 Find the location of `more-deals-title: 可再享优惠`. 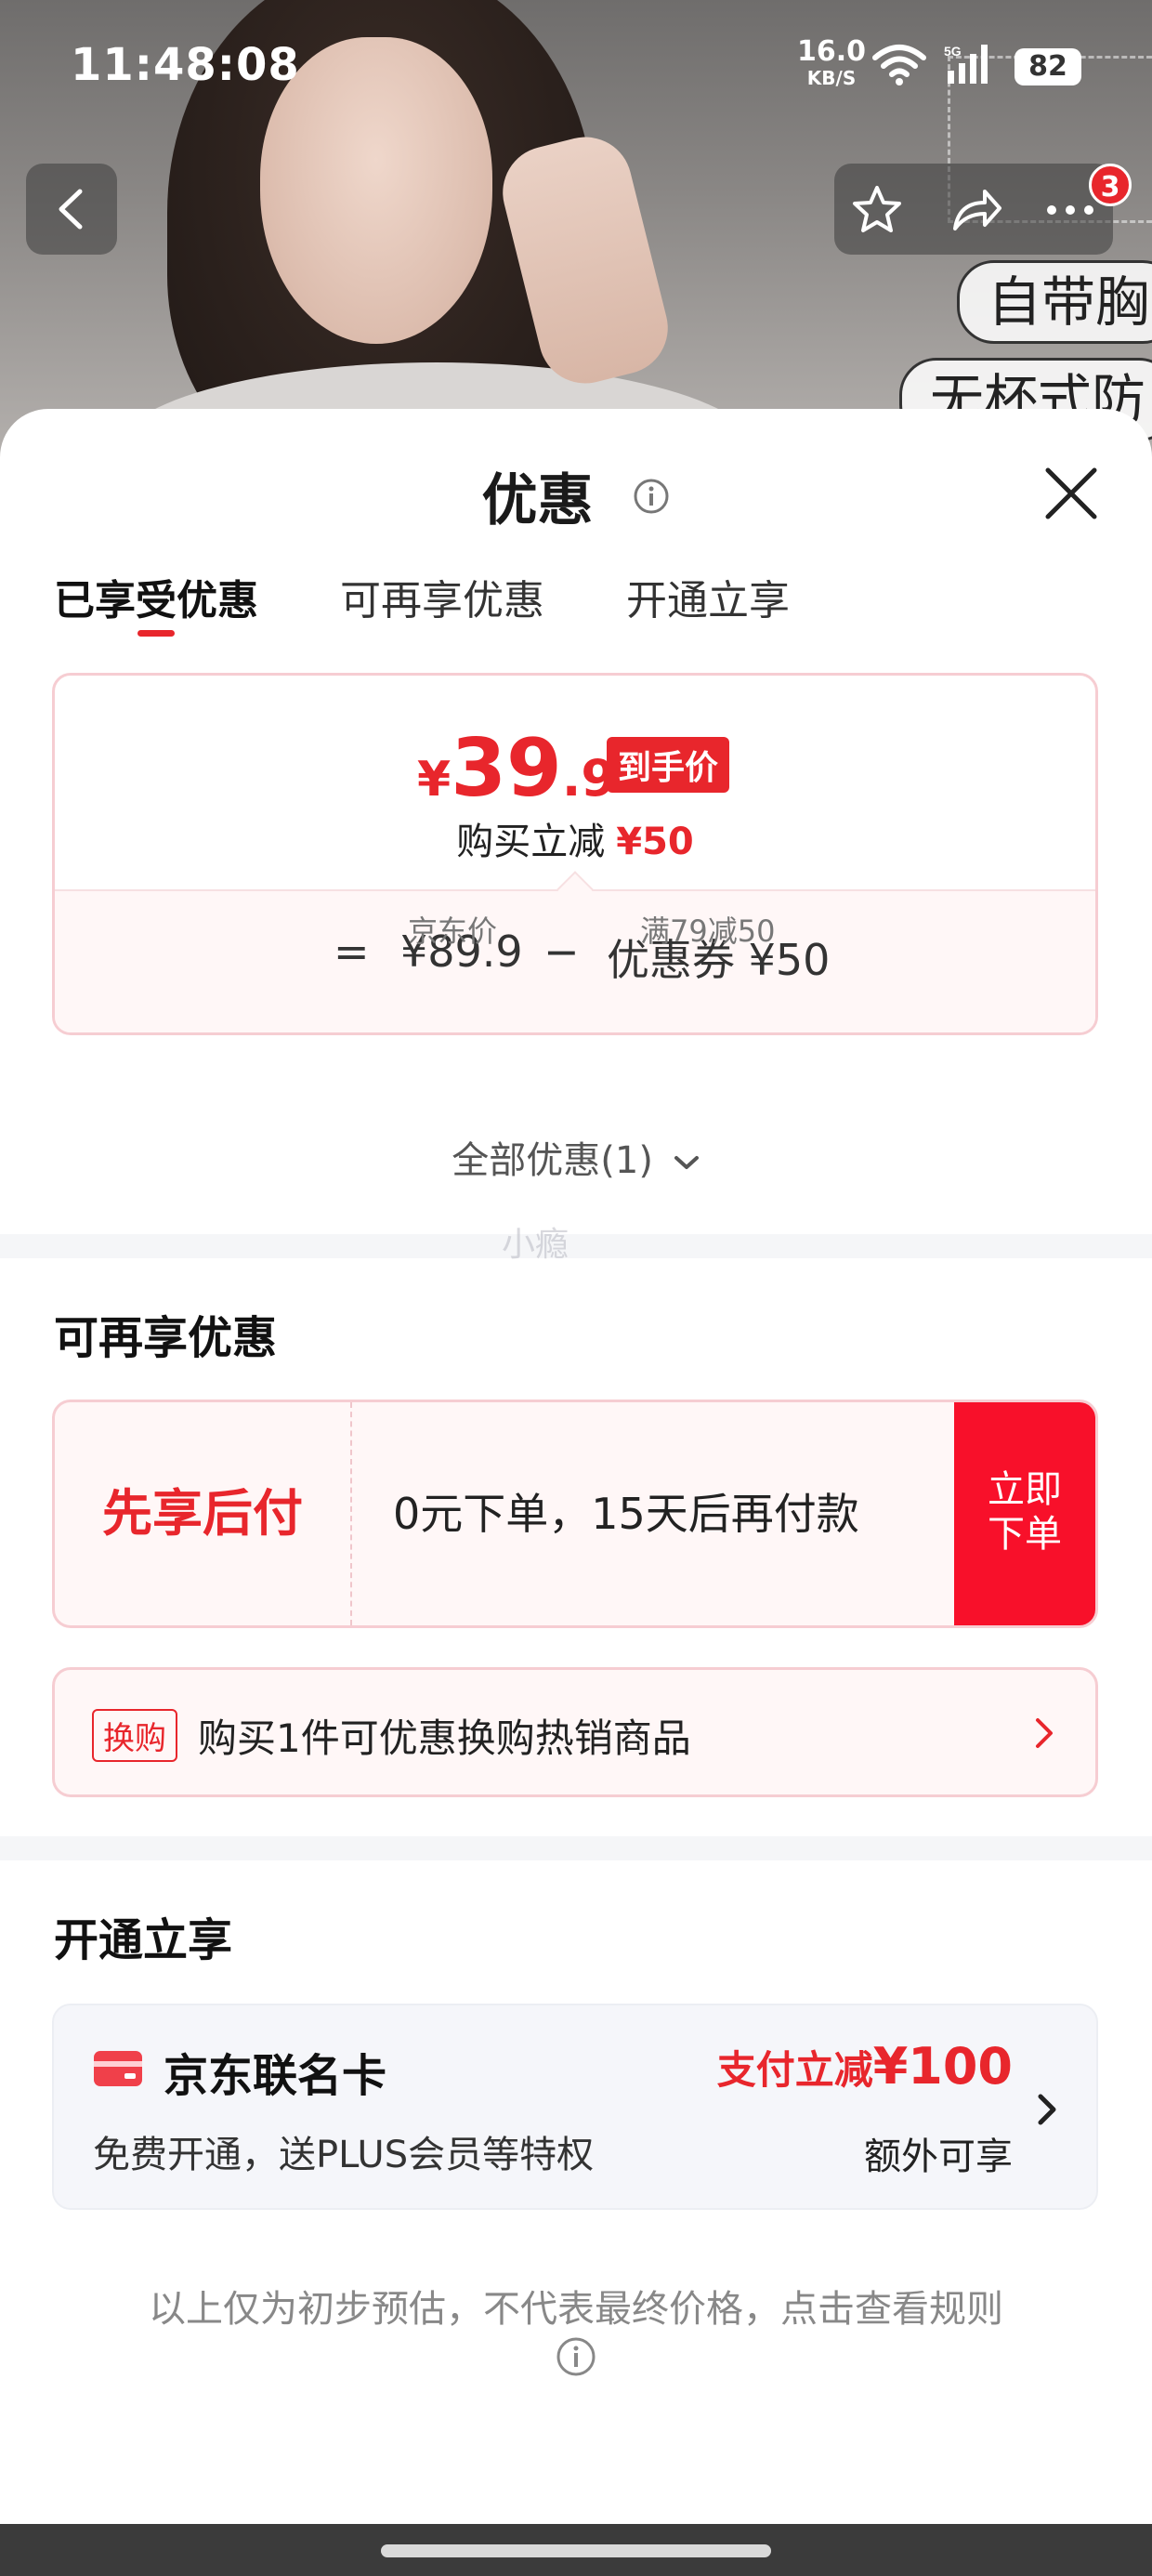

more-deals-title: 可再享优惠 is located at coordinates (166, 1338).